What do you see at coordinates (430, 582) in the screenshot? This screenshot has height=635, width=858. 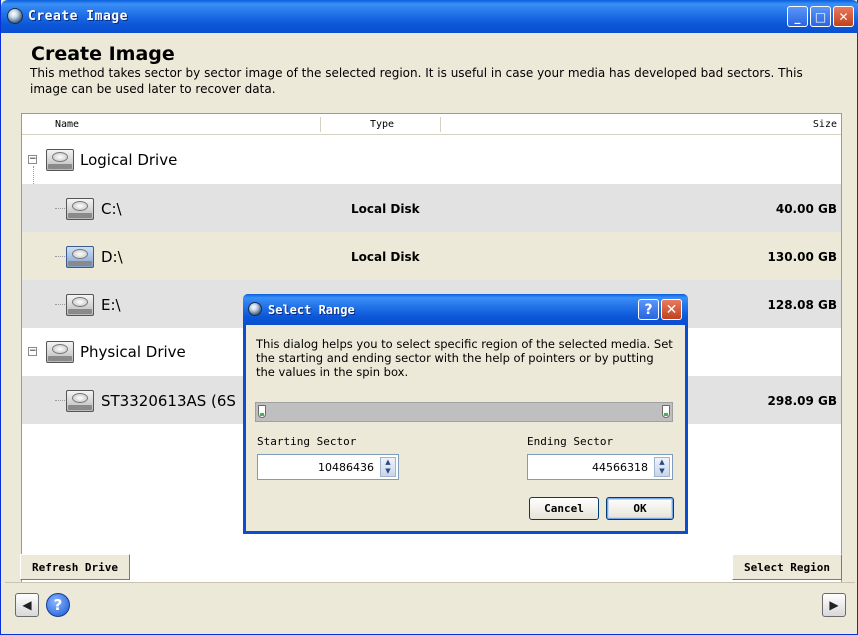 I see `divider` at bounding box center [430, 582].